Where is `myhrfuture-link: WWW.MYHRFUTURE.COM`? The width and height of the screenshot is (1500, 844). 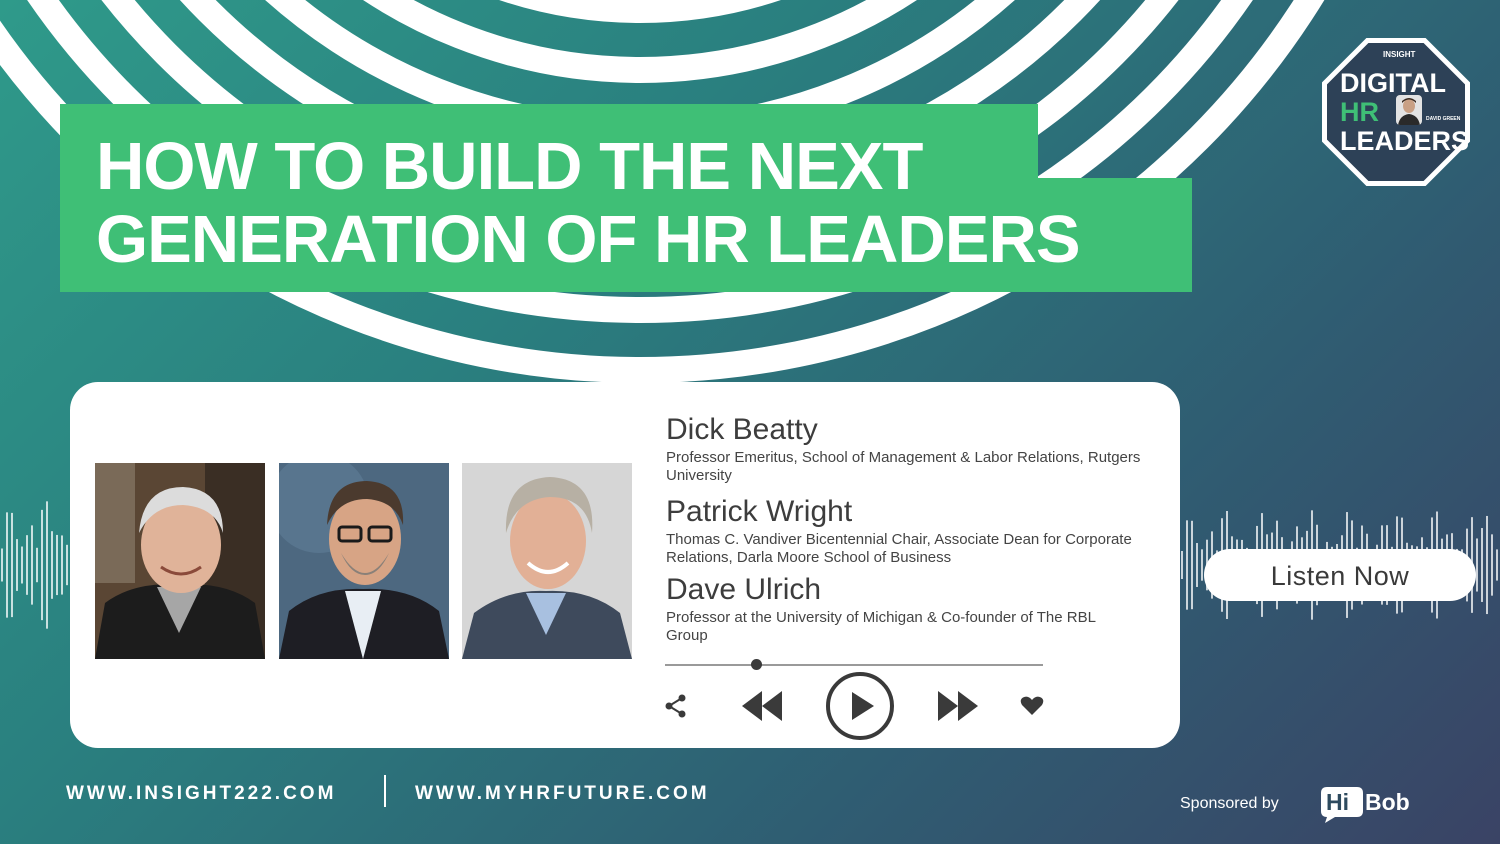
myhrfuture-link: WWW.MYHRFUTURE.COM is located at coordinates (562, 794).